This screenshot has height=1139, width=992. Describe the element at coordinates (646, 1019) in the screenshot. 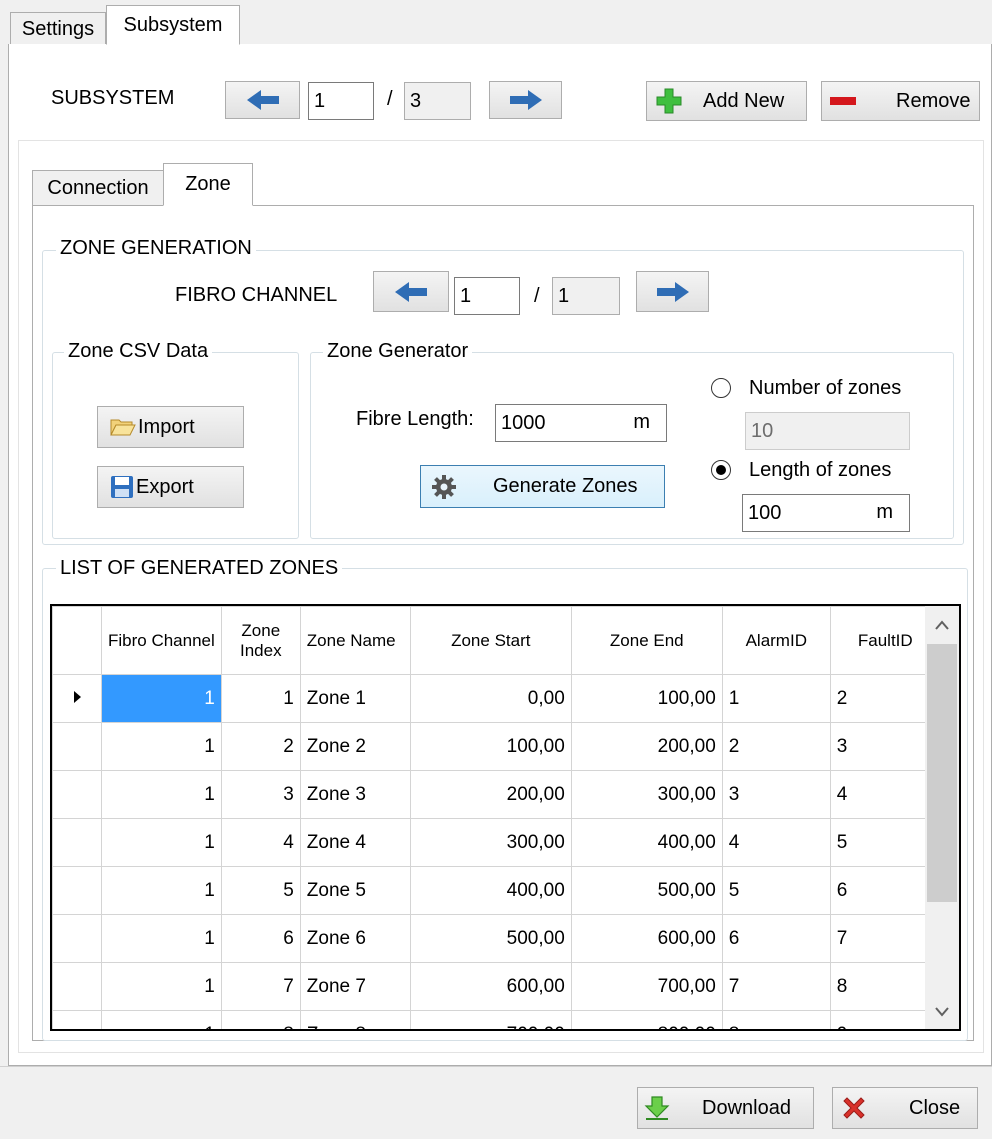

I see `table-cell: 800,00` at that location.